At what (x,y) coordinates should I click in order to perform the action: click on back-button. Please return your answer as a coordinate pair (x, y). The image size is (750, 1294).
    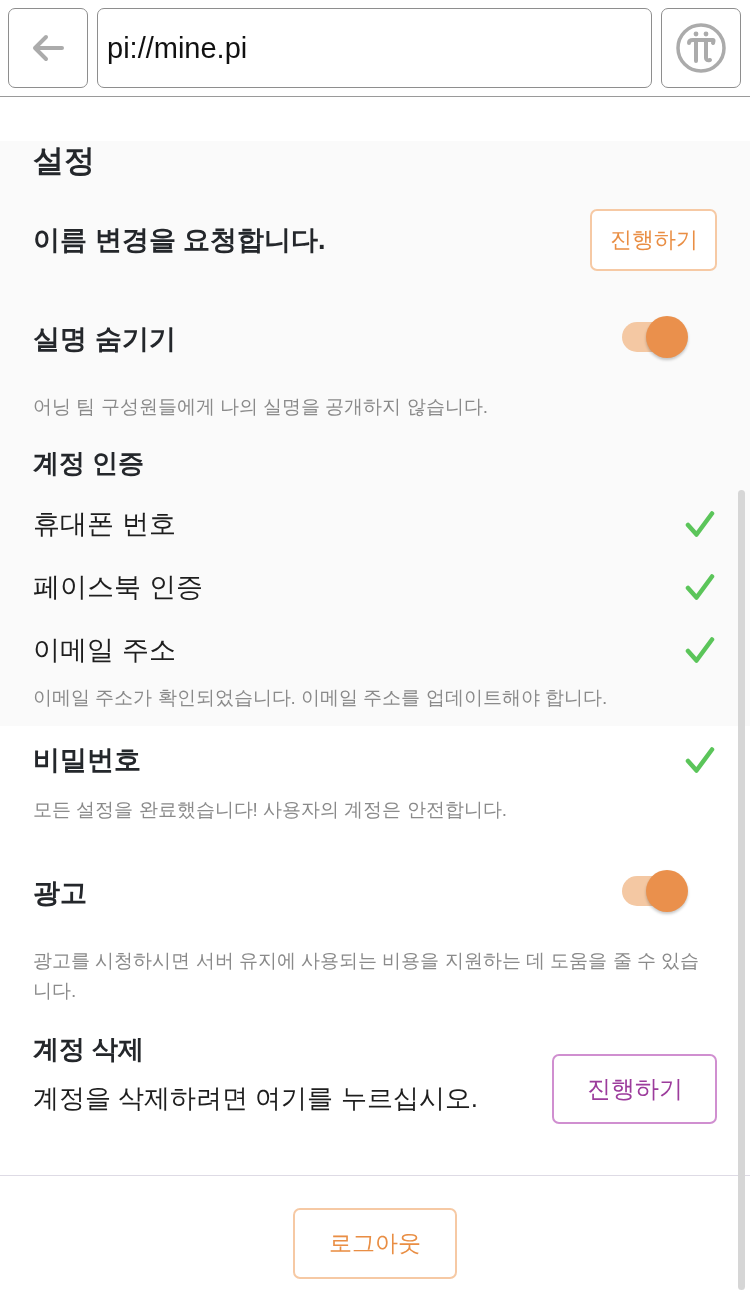
    Looking at the image, I should click on (48, 48).